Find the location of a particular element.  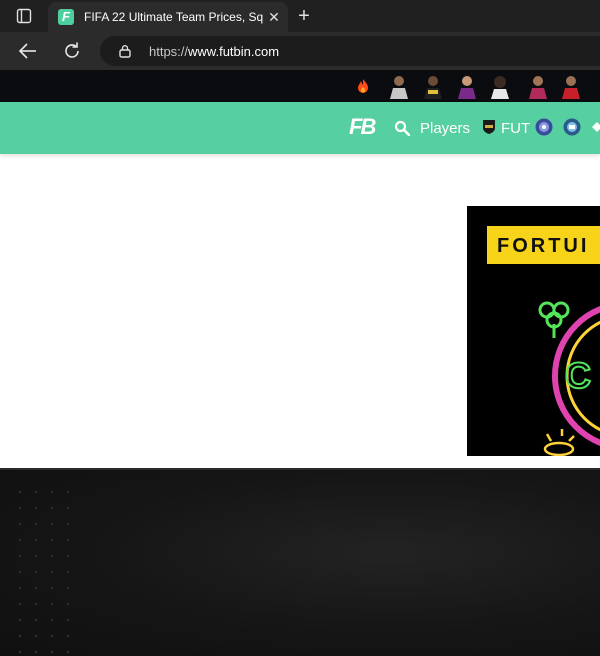

svg-text: C is located at coordinates (578, 375).